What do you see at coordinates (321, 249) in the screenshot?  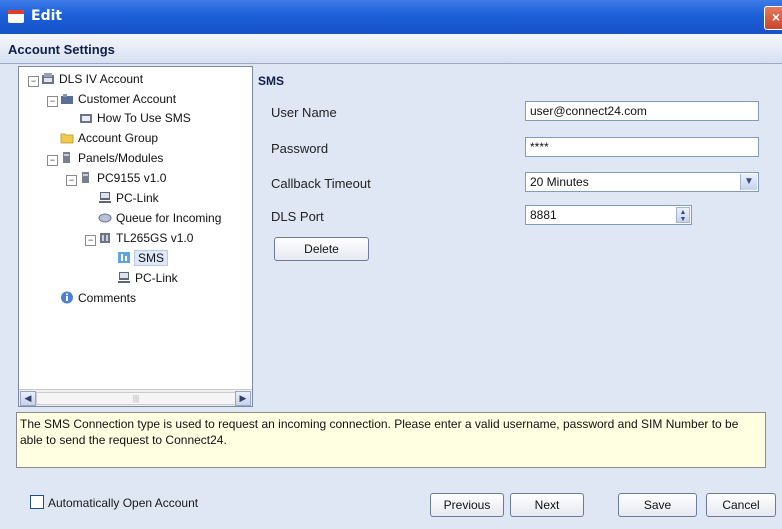 I see `delete-button: Delete` at bounding box center [321, 249].